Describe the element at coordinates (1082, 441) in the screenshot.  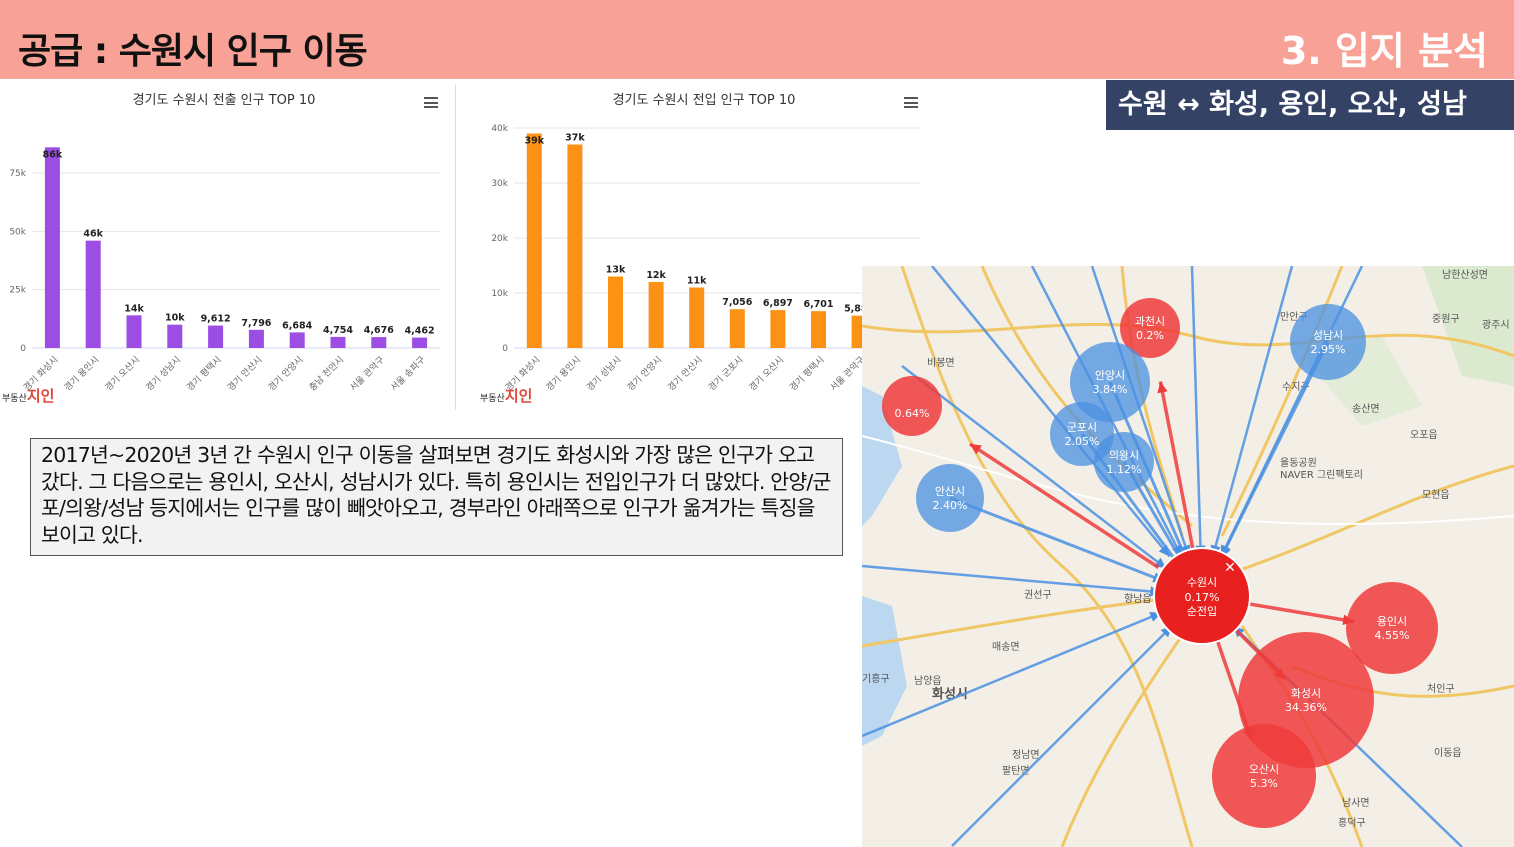
I see `bubble-value: 2.05%` at that location.